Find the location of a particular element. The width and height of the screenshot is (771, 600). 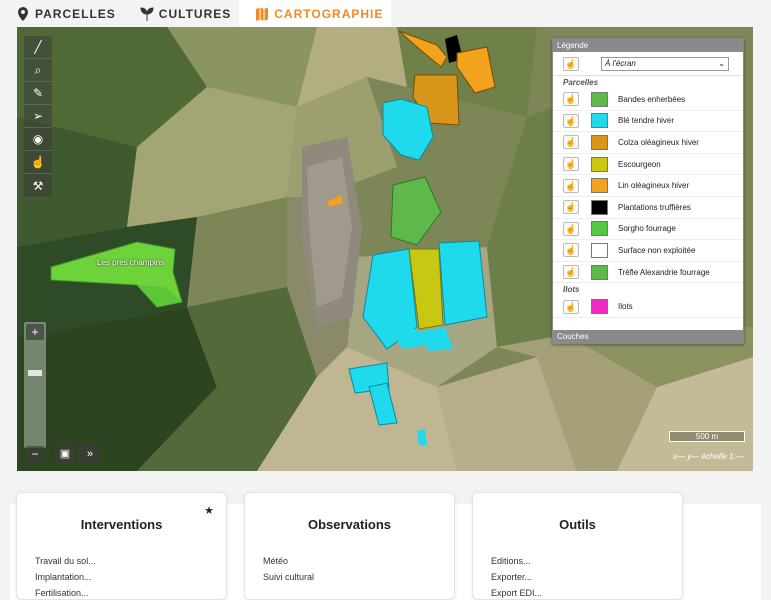

draw-line-icon: ╱ is located at coordinates (38, 47).